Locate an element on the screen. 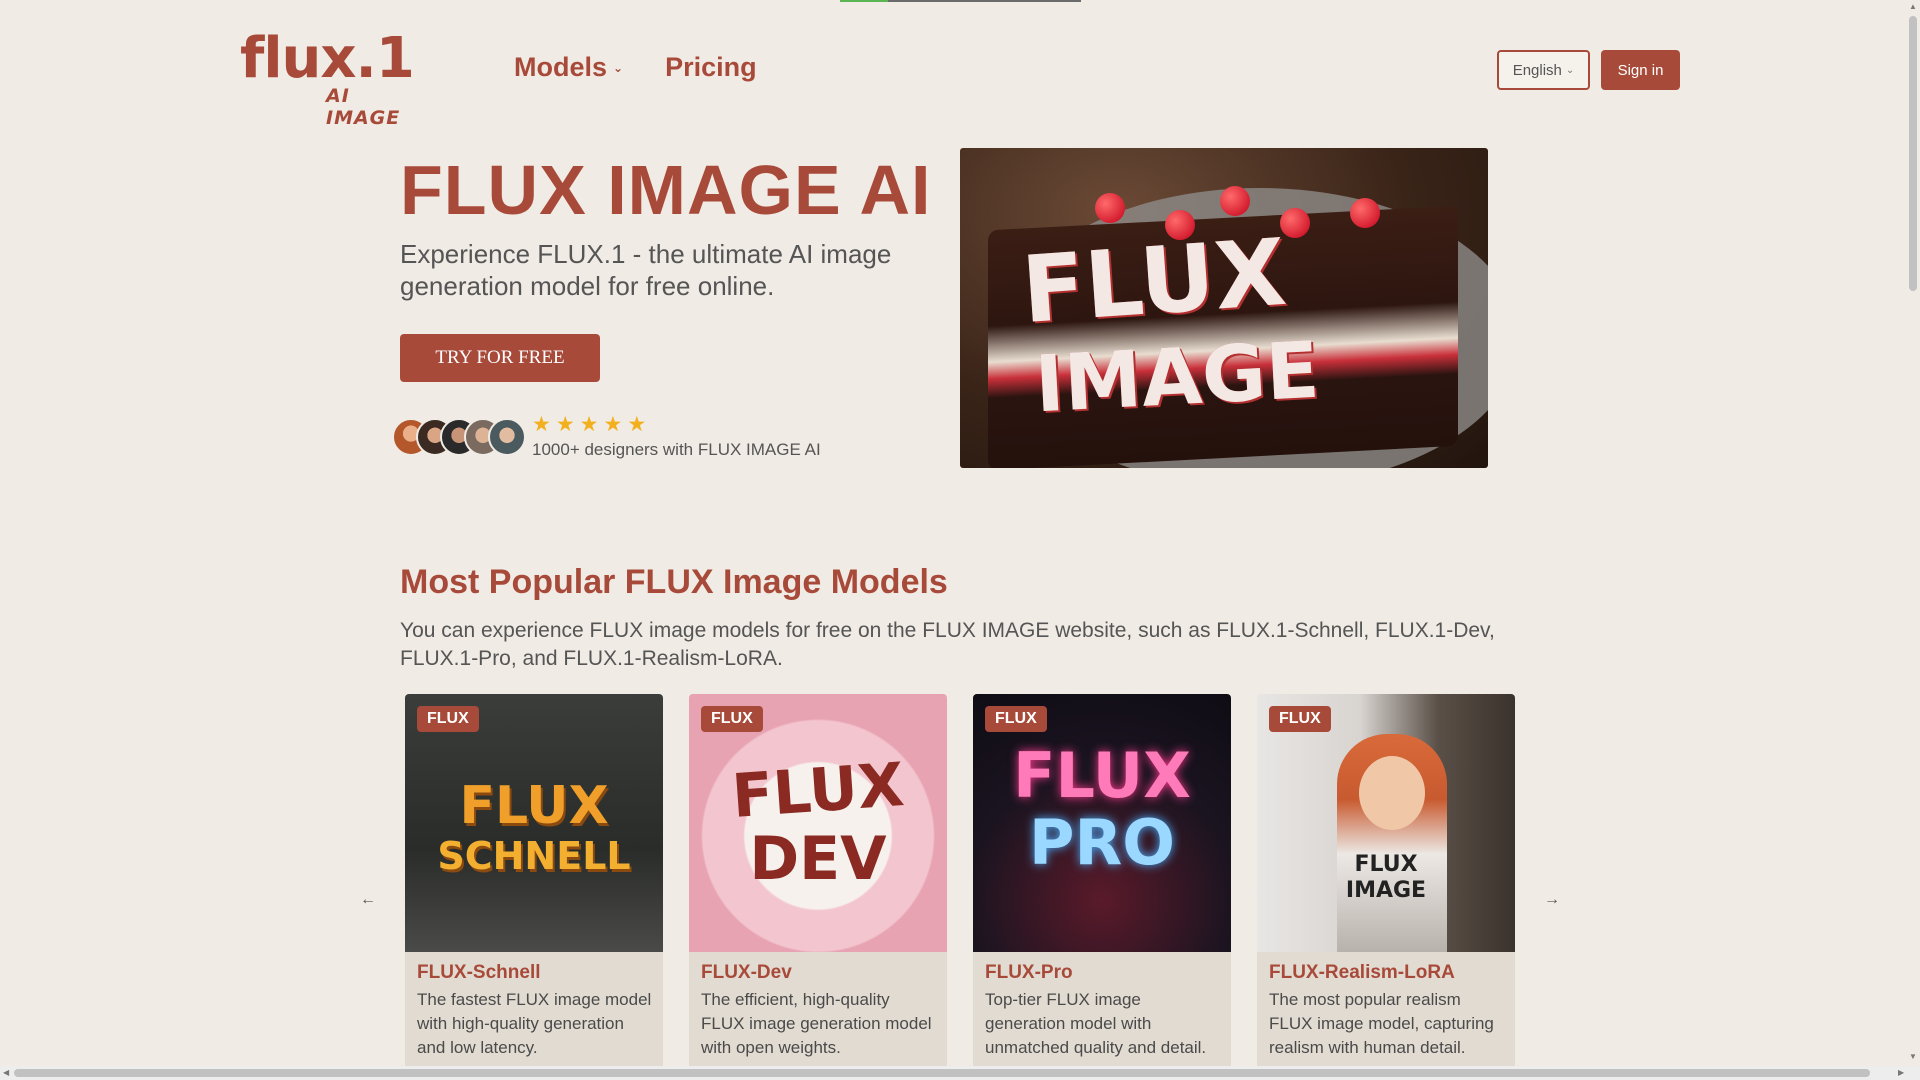 The image size is (1920, 1080). avatar is located at coordinates (507, 437).